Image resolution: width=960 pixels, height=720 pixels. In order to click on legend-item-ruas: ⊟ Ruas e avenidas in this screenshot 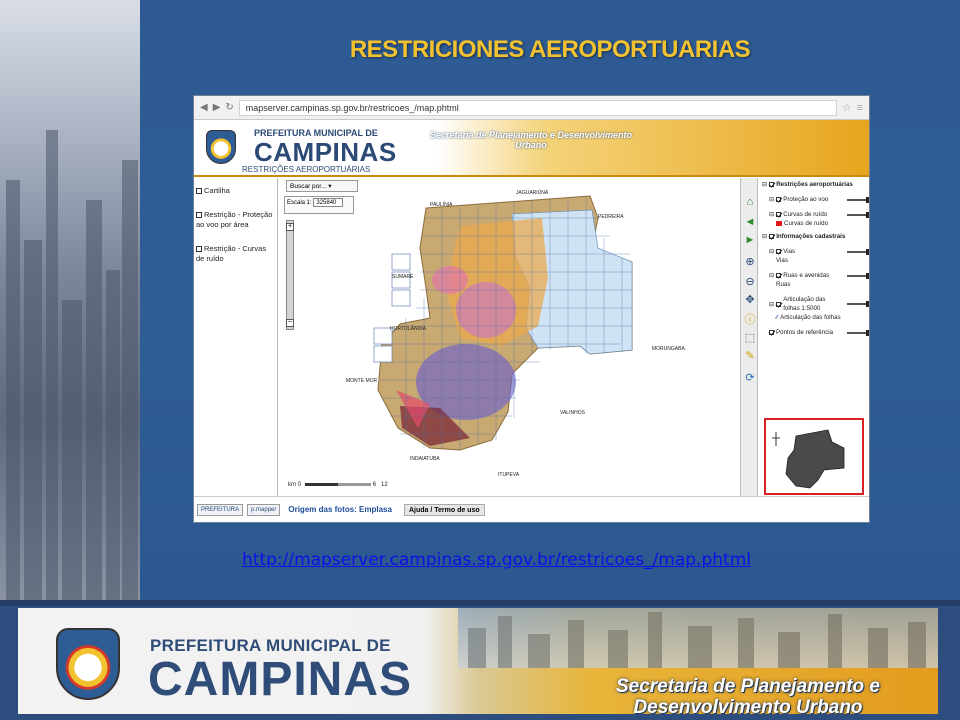, I will do `click(815, 275)`.